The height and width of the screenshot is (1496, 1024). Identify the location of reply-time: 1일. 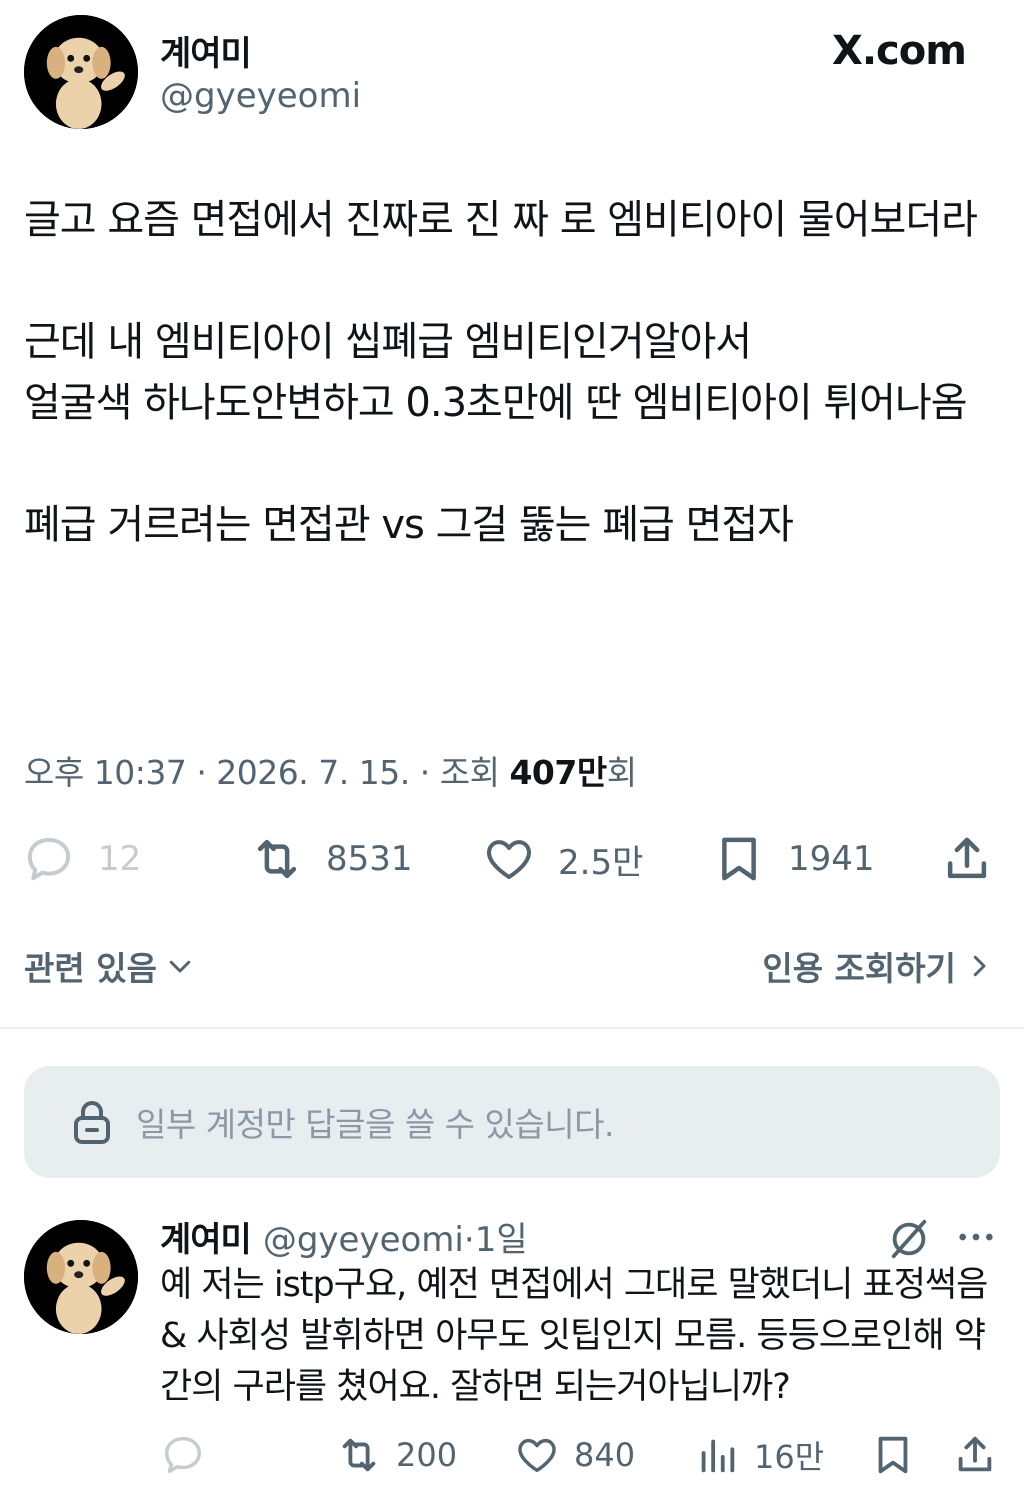
(501, 1236).